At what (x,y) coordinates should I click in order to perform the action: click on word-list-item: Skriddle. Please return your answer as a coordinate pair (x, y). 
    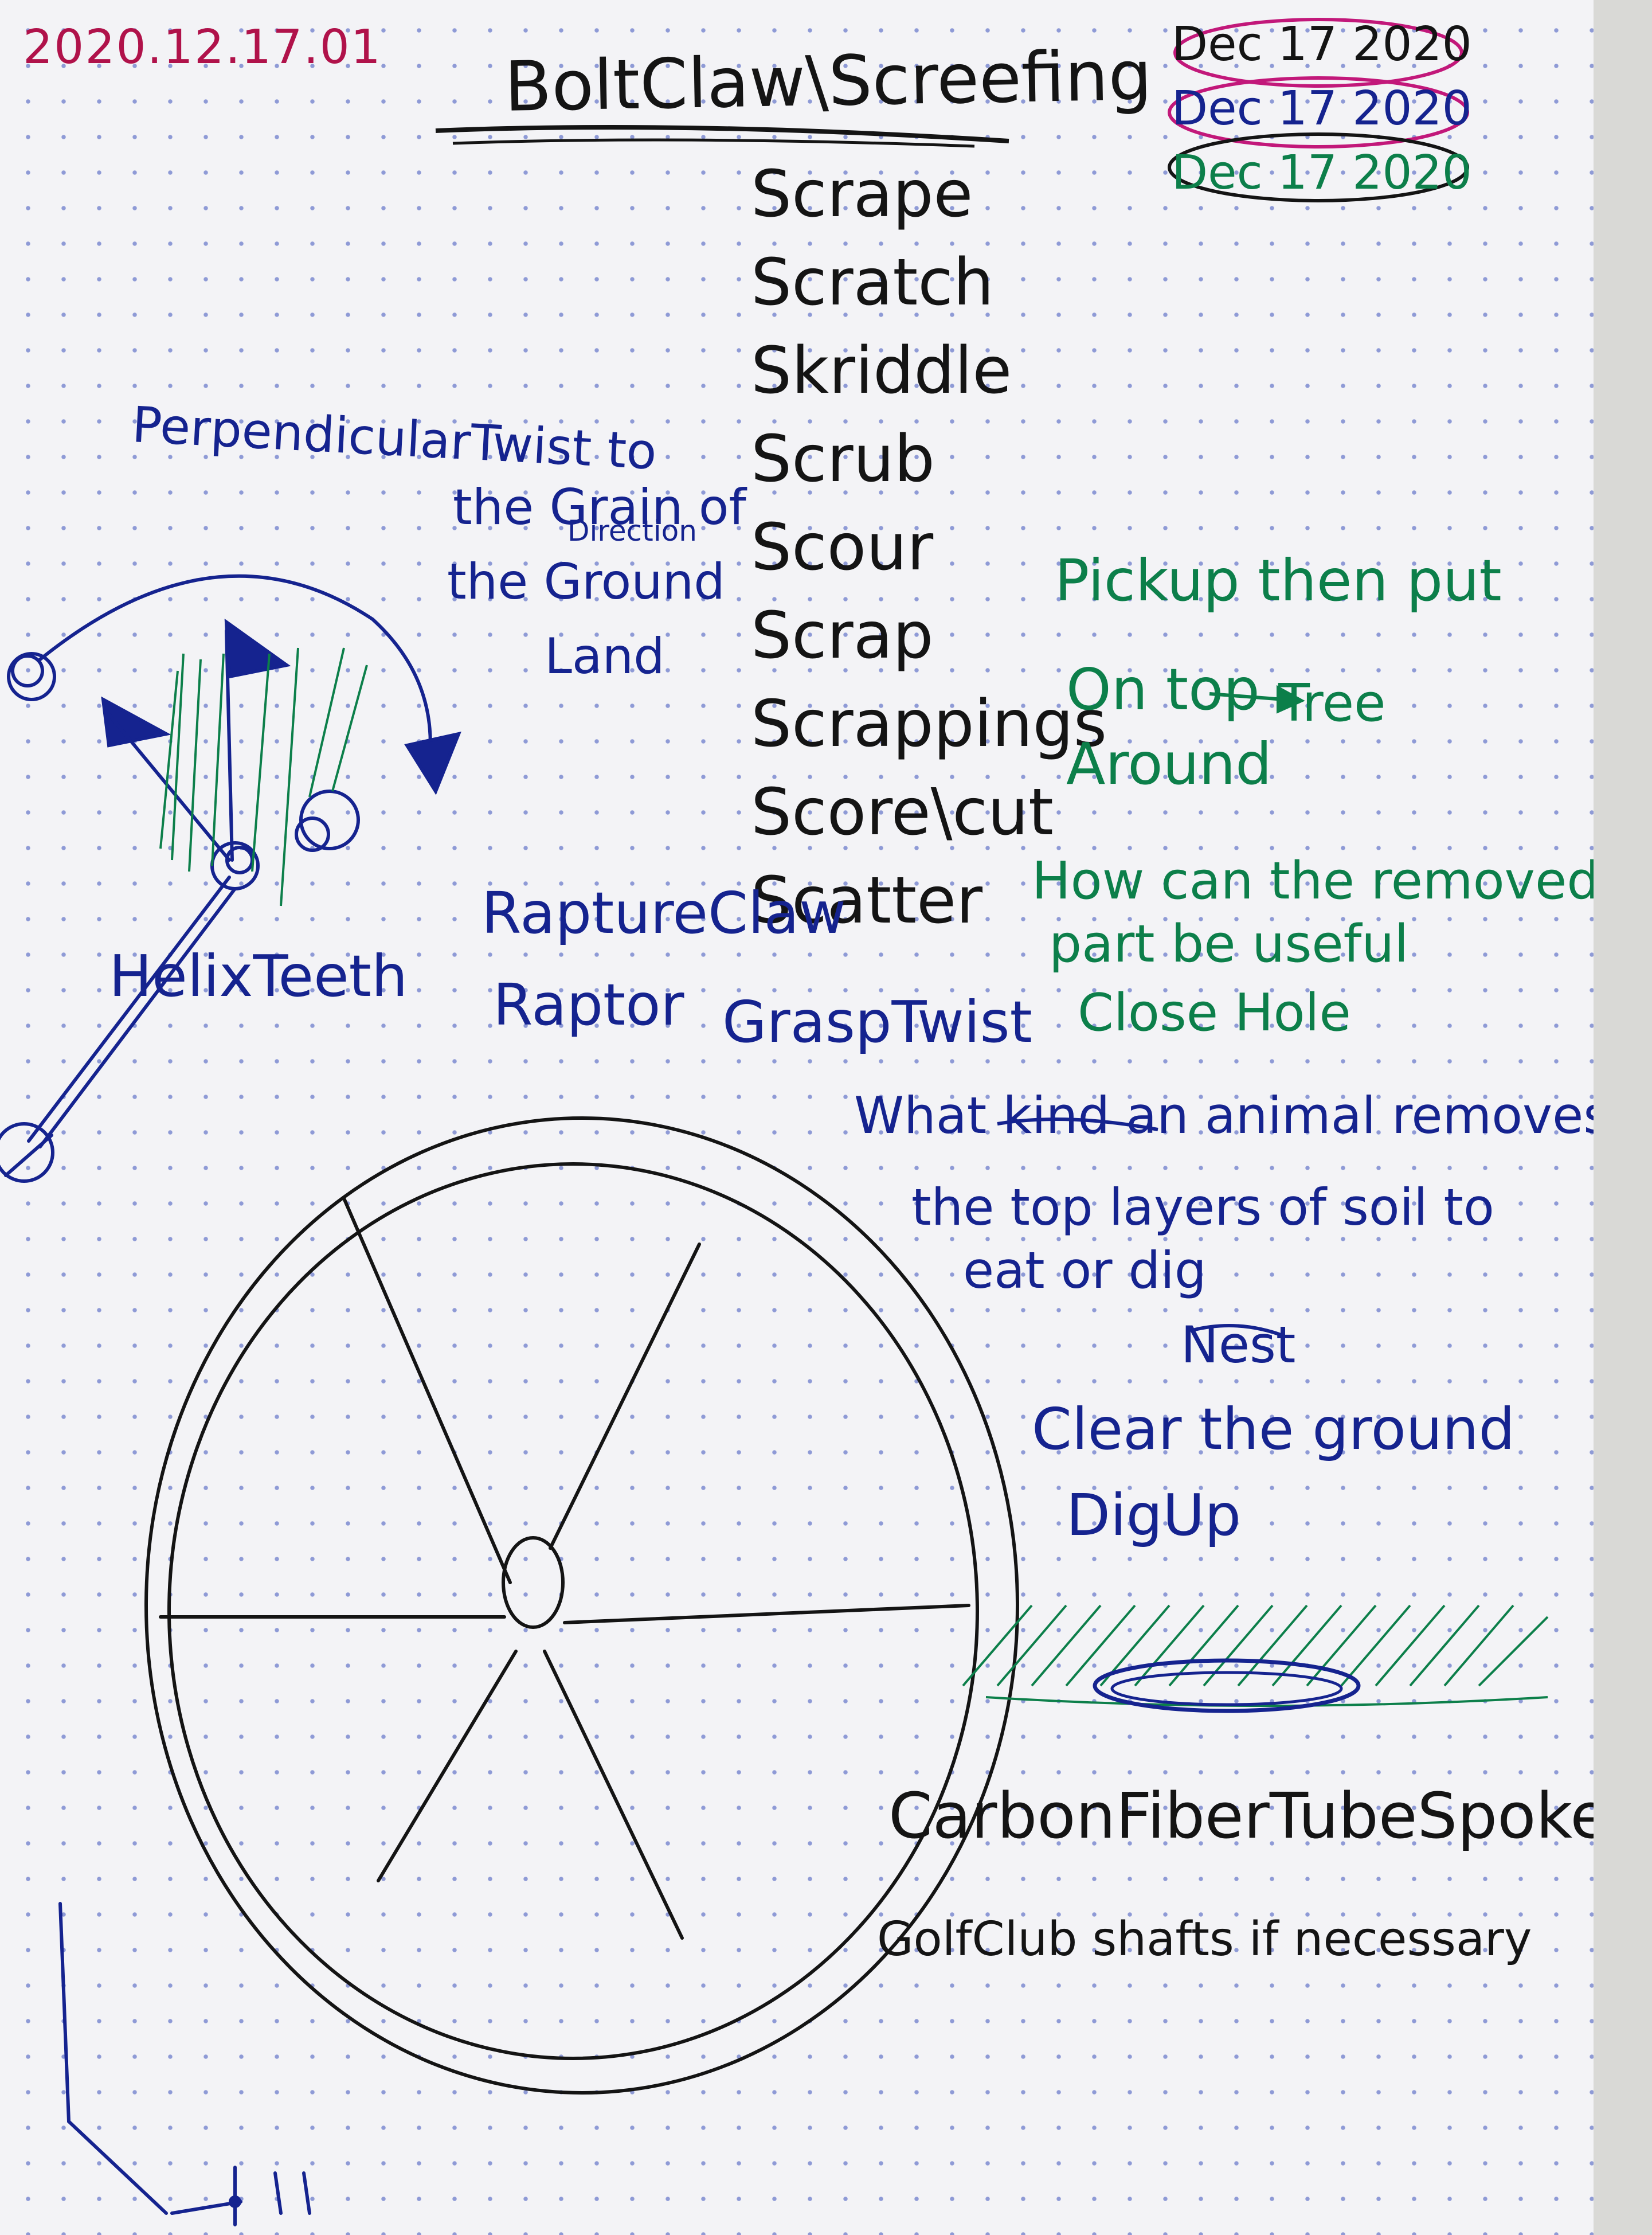
    Looking at the image, I should click on (881, 371).